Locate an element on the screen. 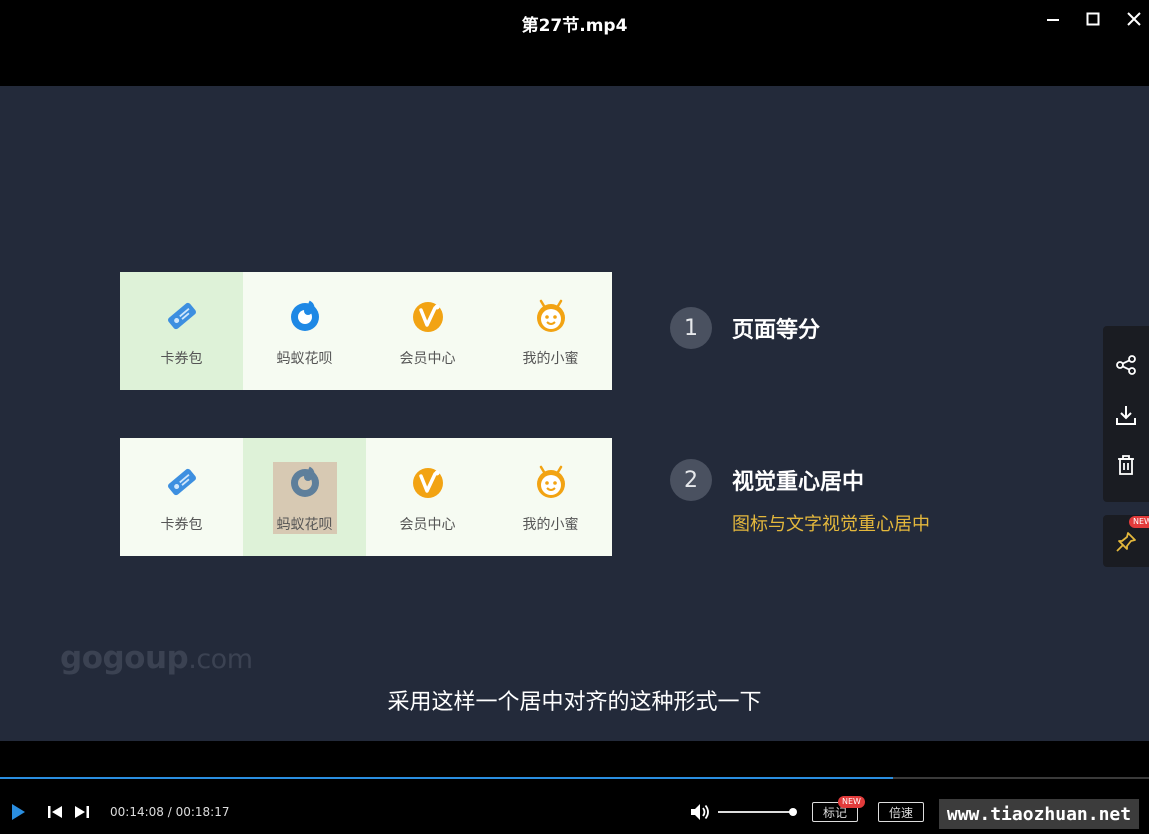 The width and height of the screenshot is (1149, 834). point-title: 页面等分 is located at coordinates (776, 330).